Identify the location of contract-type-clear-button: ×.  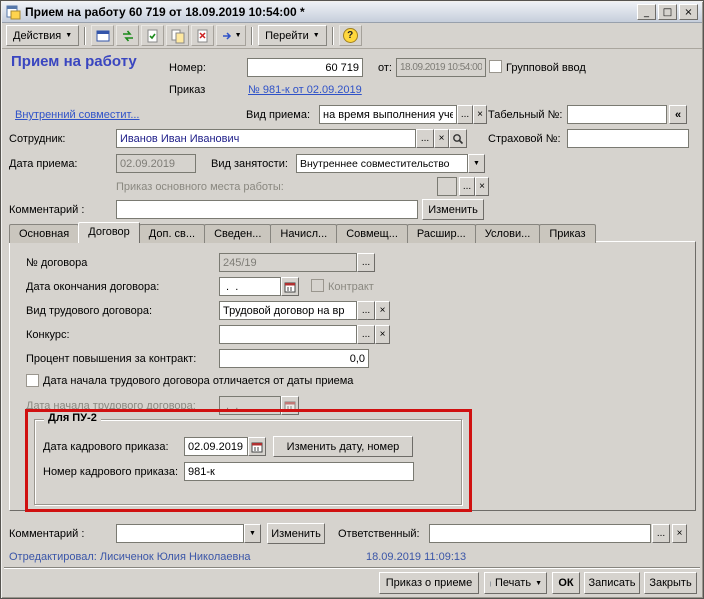
(382, 310).